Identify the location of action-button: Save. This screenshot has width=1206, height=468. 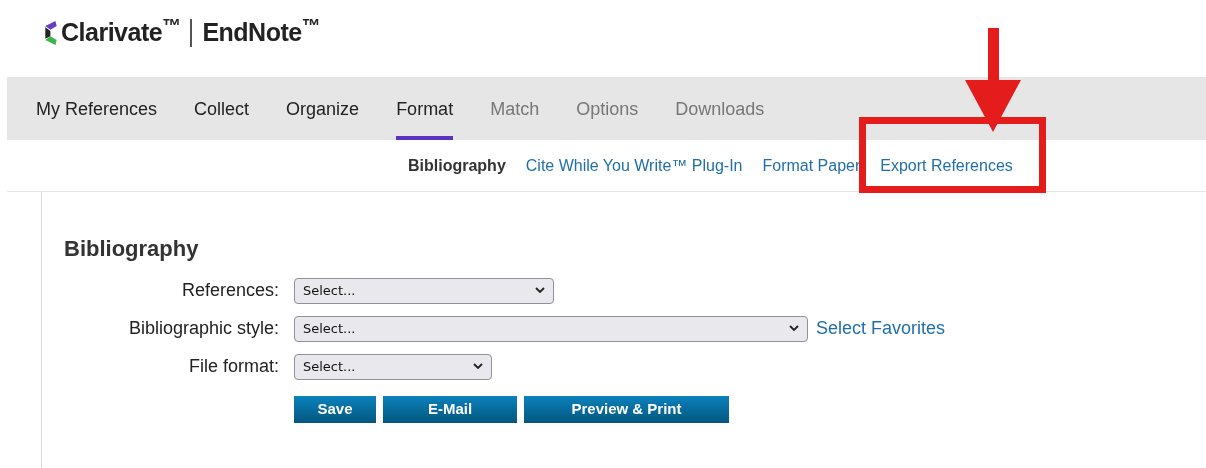
(335, 409).